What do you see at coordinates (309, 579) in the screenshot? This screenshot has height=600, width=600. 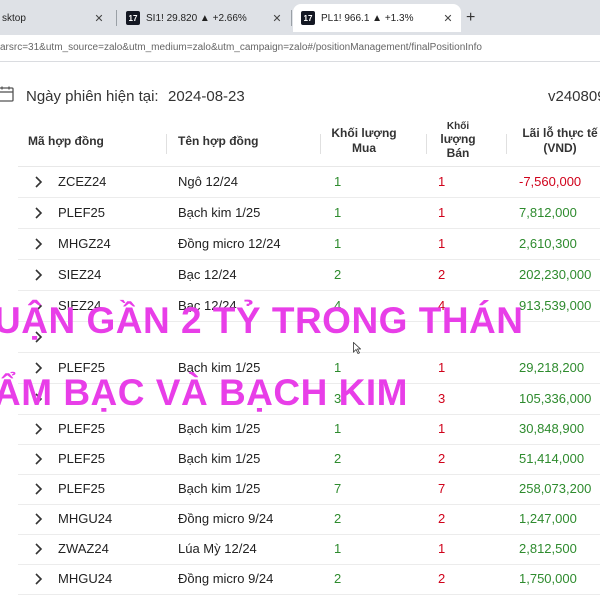 I see `table-row: MHGU24 Đồng micro 9/24 2 2 1,750,000` at bounding box center [309, 579].